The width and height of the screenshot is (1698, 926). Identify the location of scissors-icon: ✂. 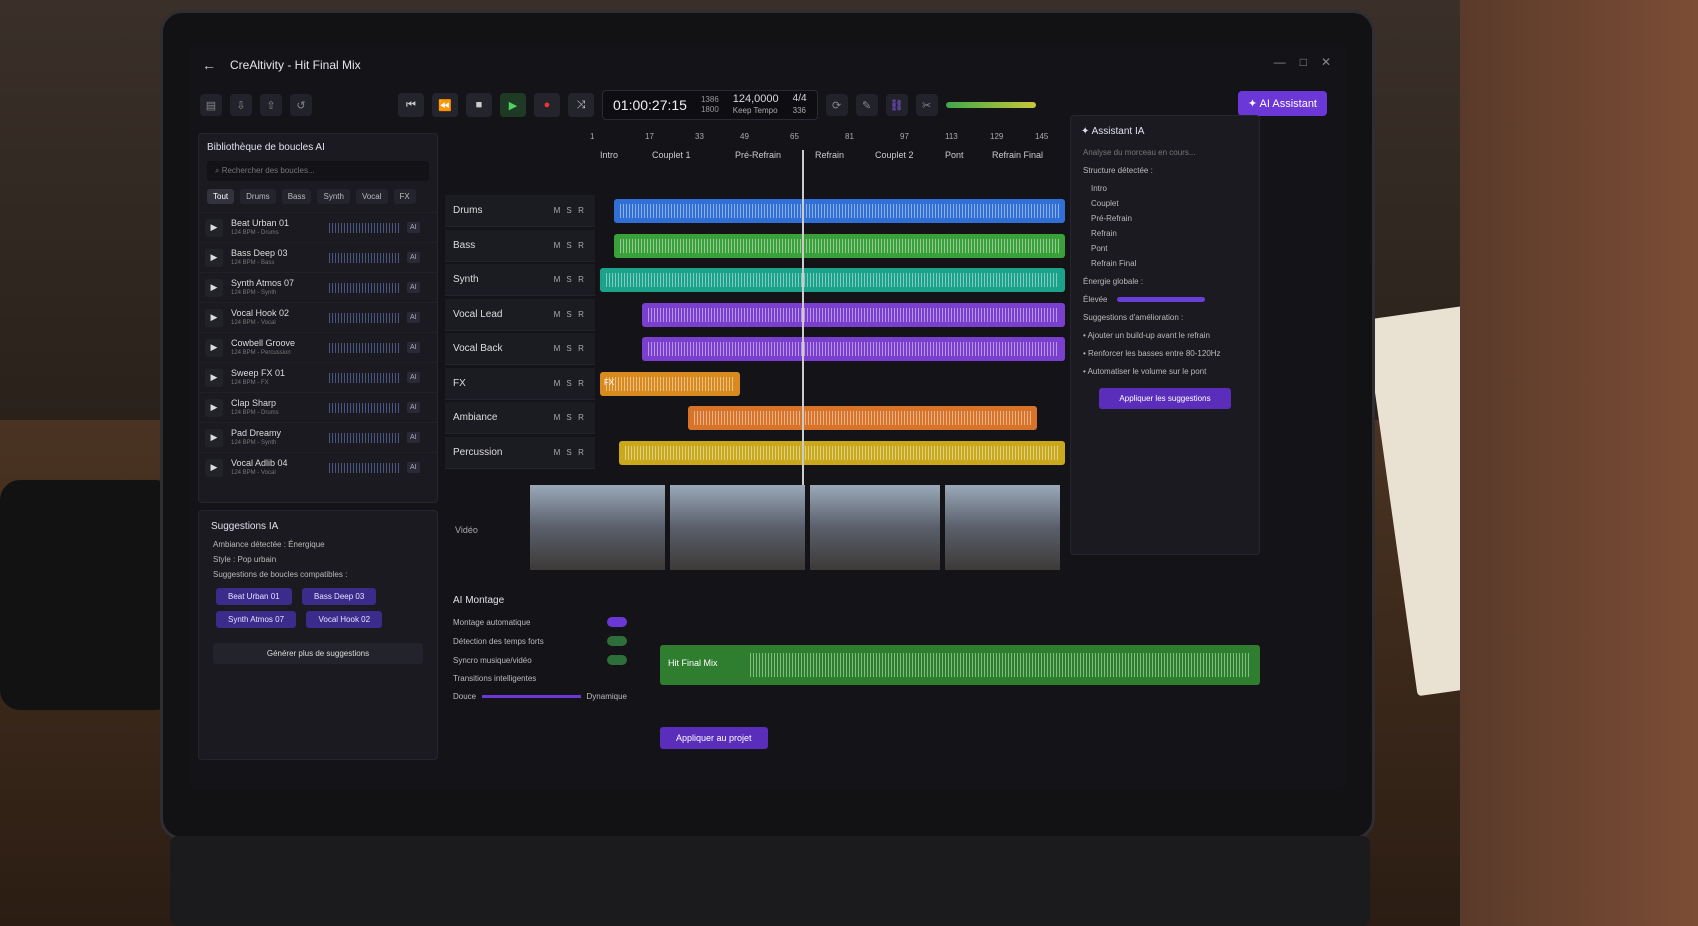
(926, 105).